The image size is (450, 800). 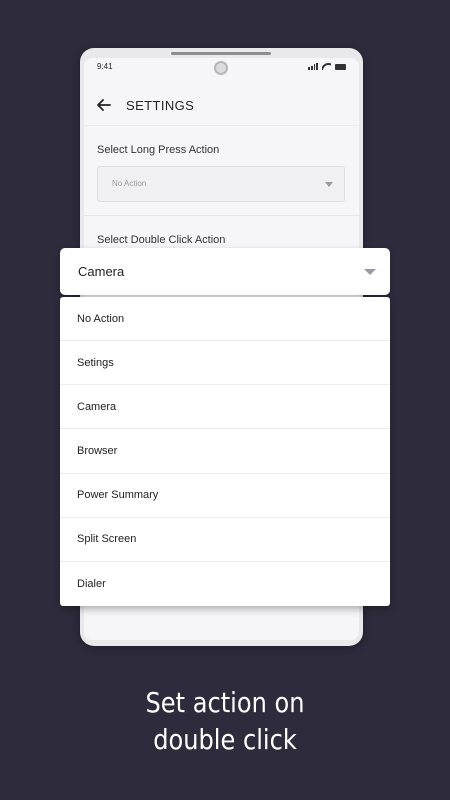 I want to click on status-bar: 9:41, so click(x=221, y=67).